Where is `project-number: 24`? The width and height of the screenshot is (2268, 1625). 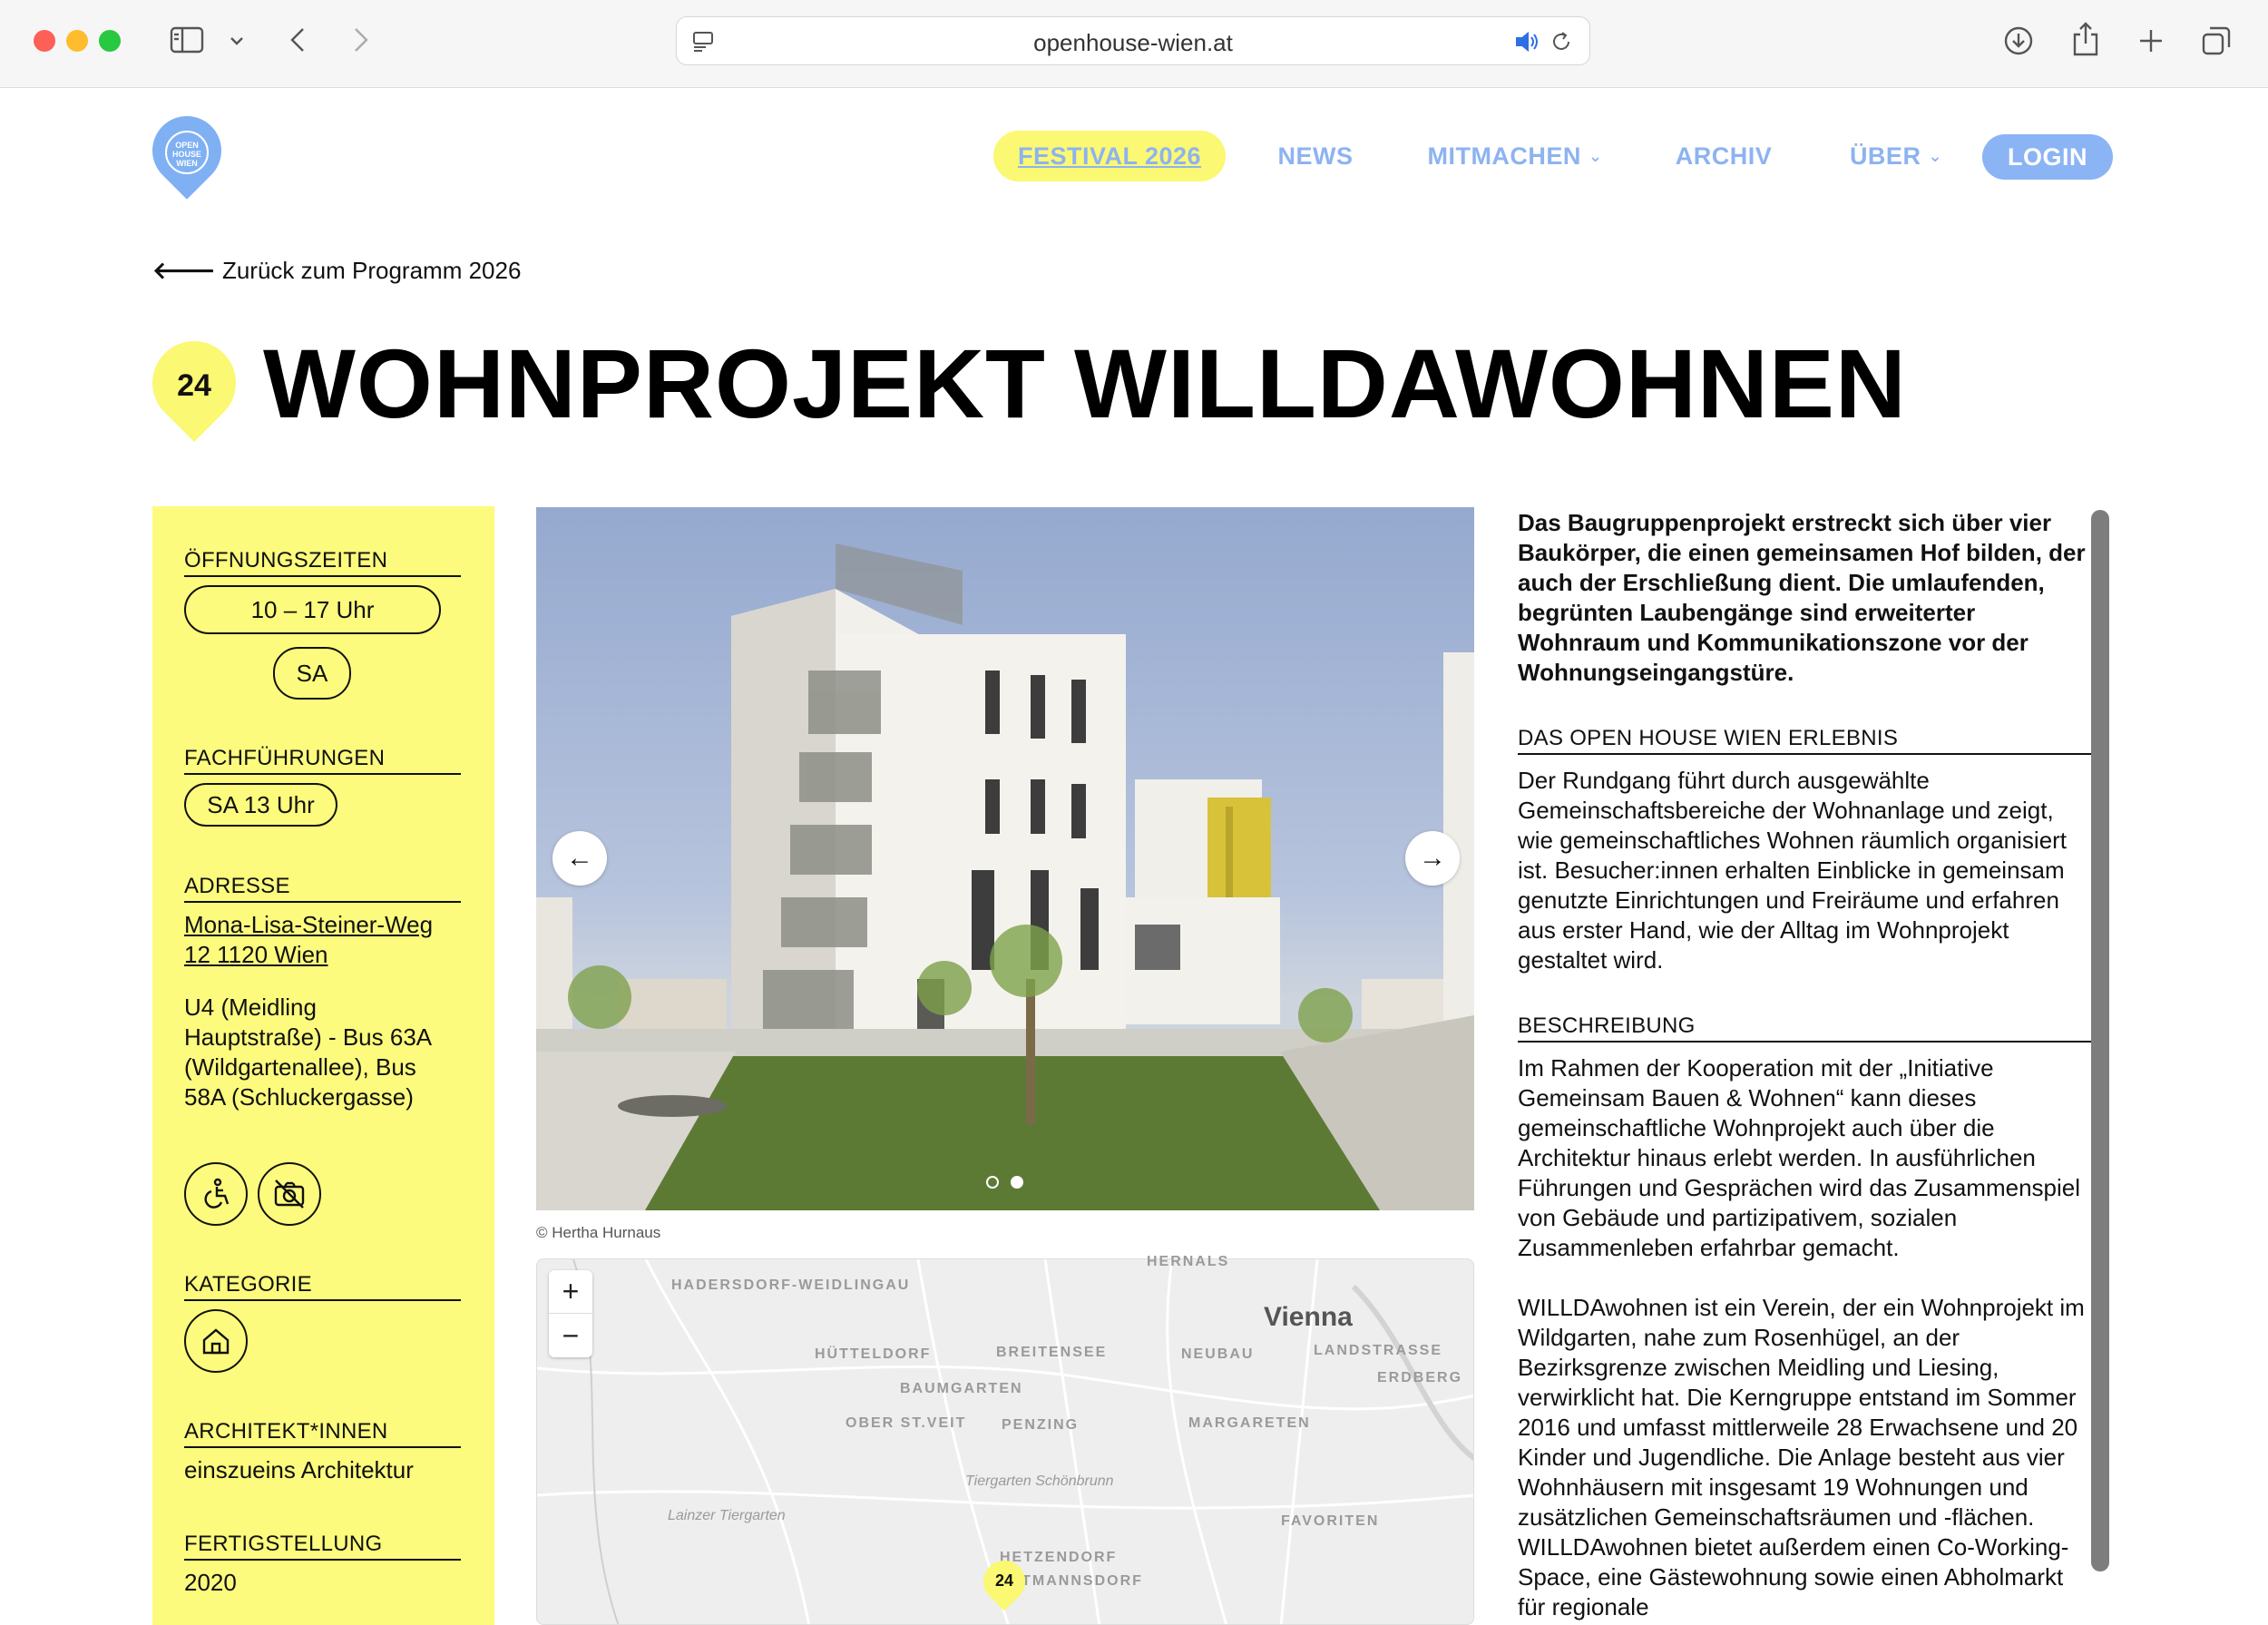
project-number: 24 is located at coordinates (194, 385).